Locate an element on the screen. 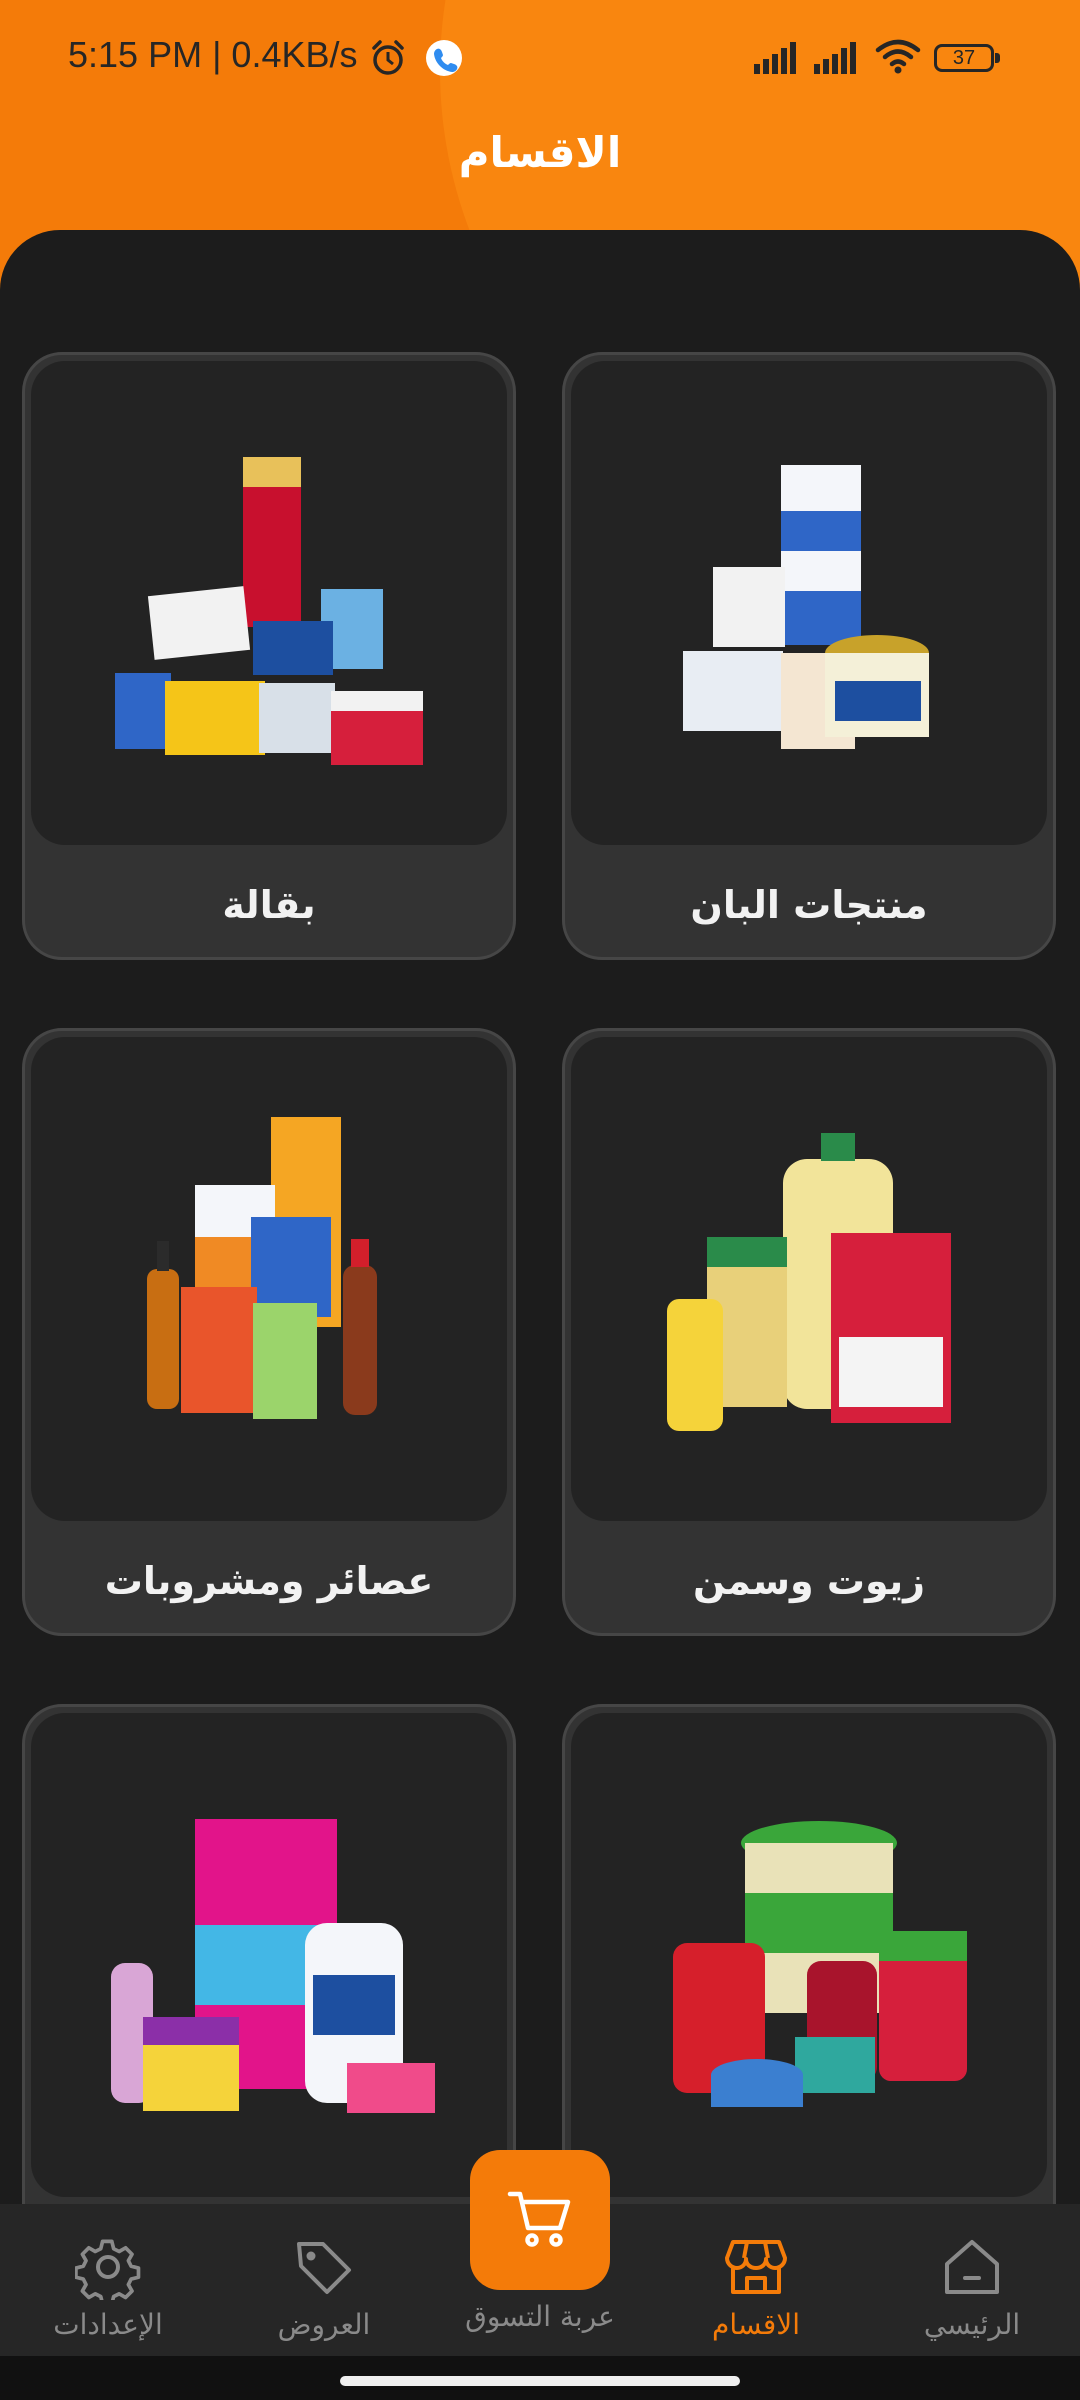 This screenshot has height=2400, width=1080. wifi-icon is located at coordinates (898, 58).